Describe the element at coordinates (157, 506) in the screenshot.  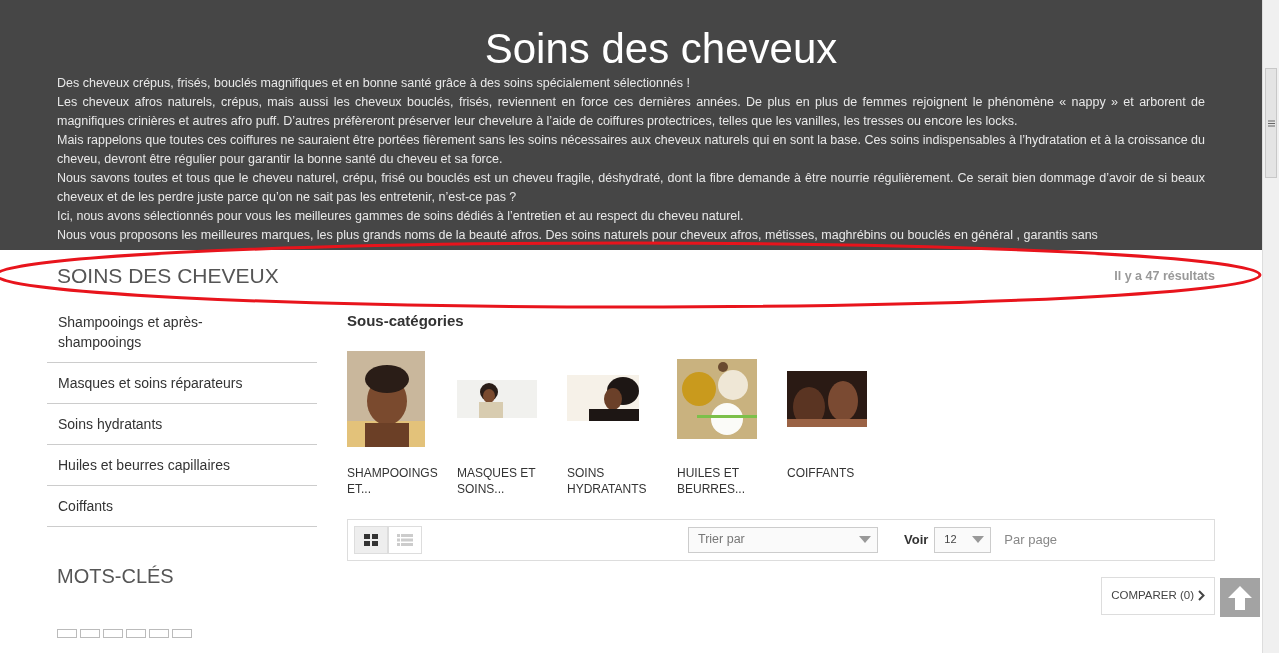
I see `sidebar-link: Coiffants` at that location.